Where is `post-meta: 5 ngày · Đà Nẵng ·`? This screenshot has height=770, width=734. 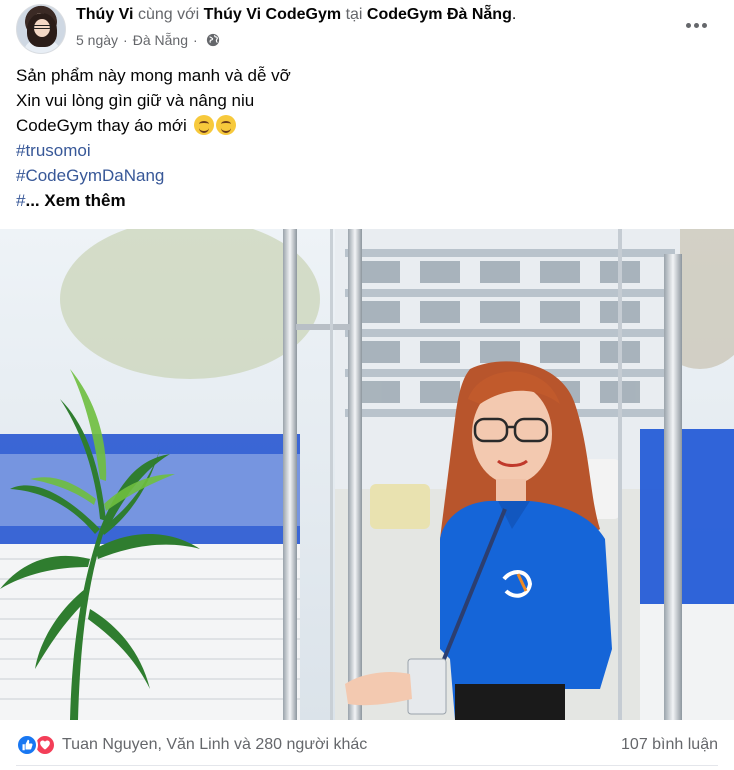
post-meta: 5 ngày · Đà Nẵng · is located at coordinates (148, 40).